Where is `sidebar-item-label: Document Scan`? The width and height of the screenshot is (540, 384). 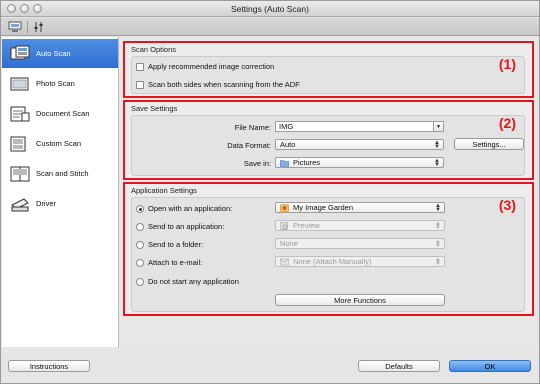
sidebar-item-label: Document Scan is located at coordinates (63, 113).